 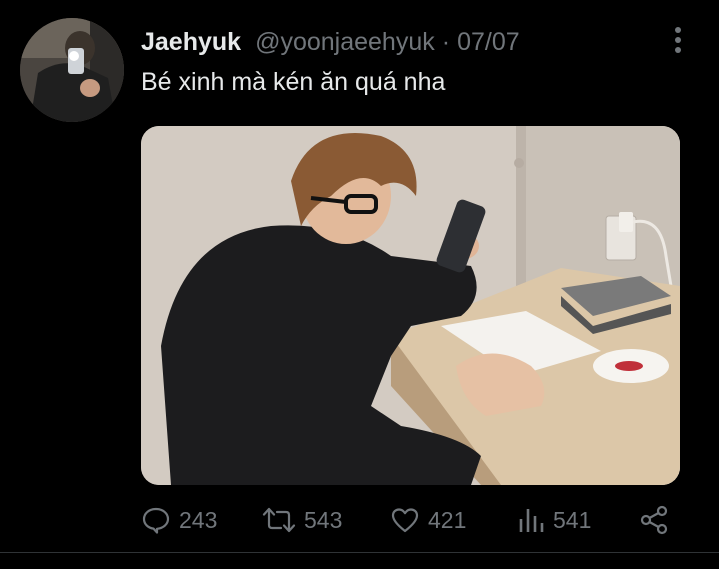 What do you see at coordinates (323, 519) in the screenshot?
I see `retweet-count: 543` at bounding box center [323, 519].